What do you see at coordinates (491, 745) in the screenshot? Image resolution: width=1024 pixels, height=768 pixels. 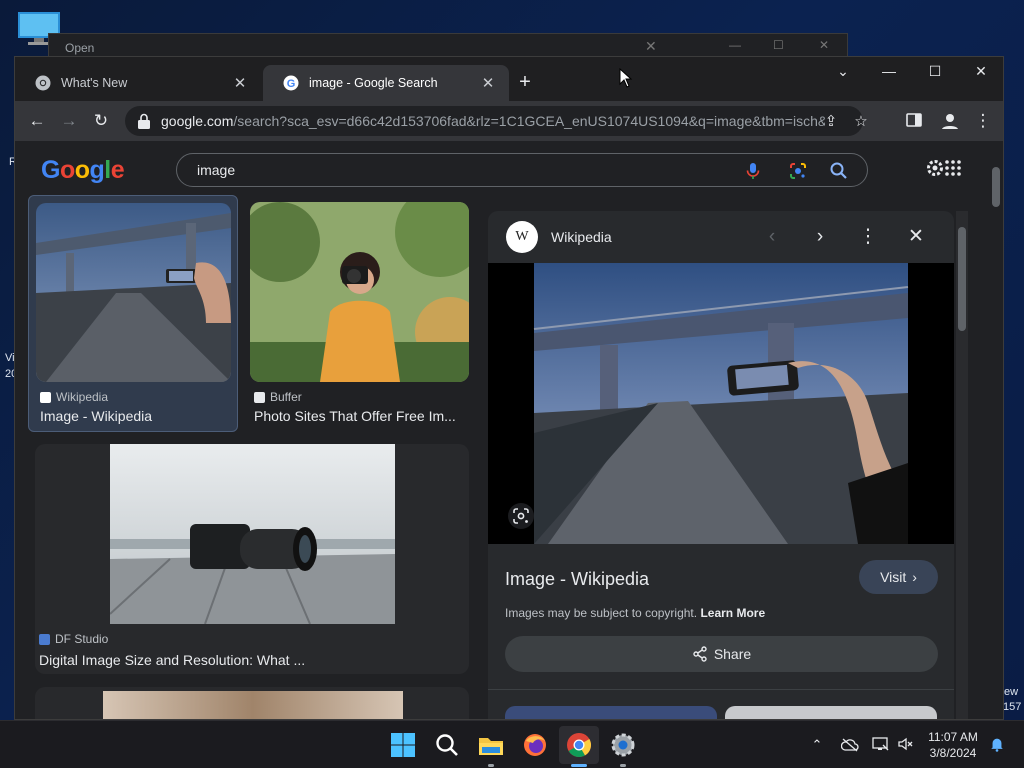 I see `file-explorer-icon` at bounding box center [491, 745].